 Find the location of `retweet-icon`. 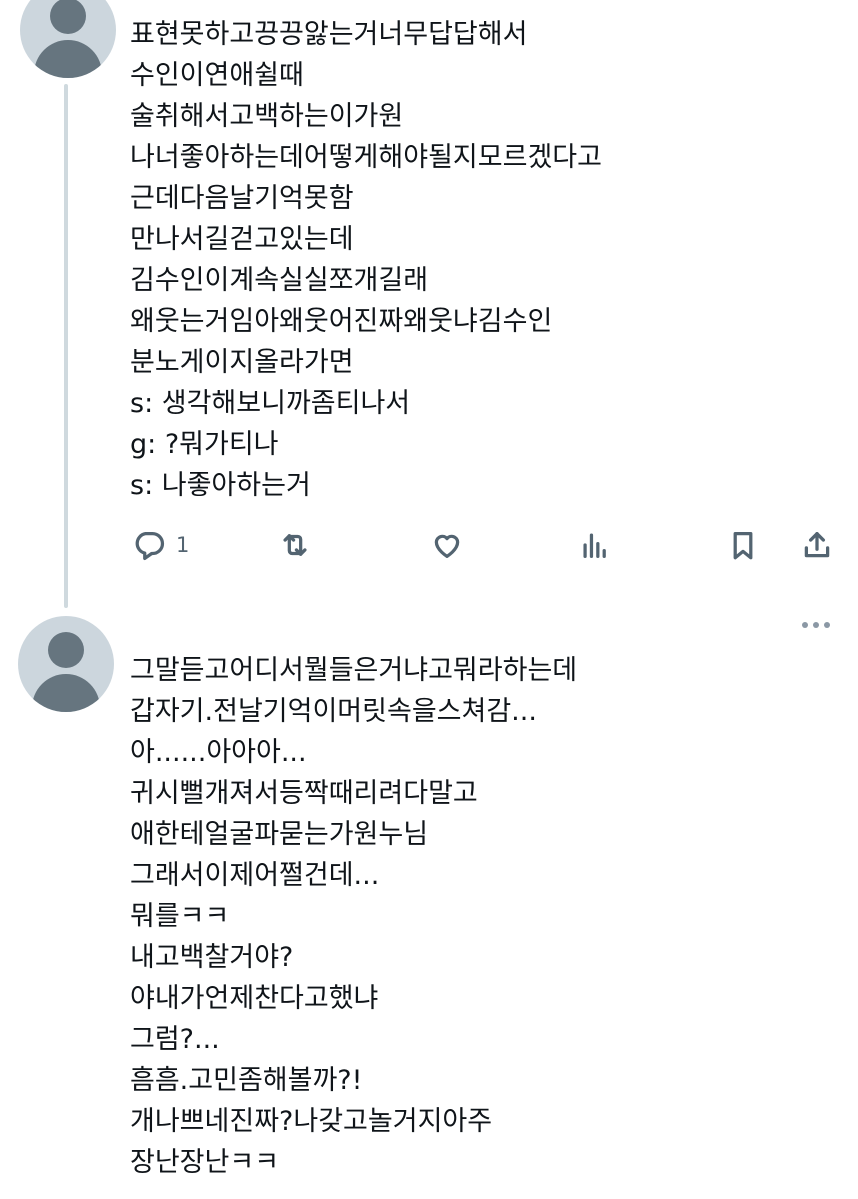

retweet-icon is located at coordinates (295, 545).